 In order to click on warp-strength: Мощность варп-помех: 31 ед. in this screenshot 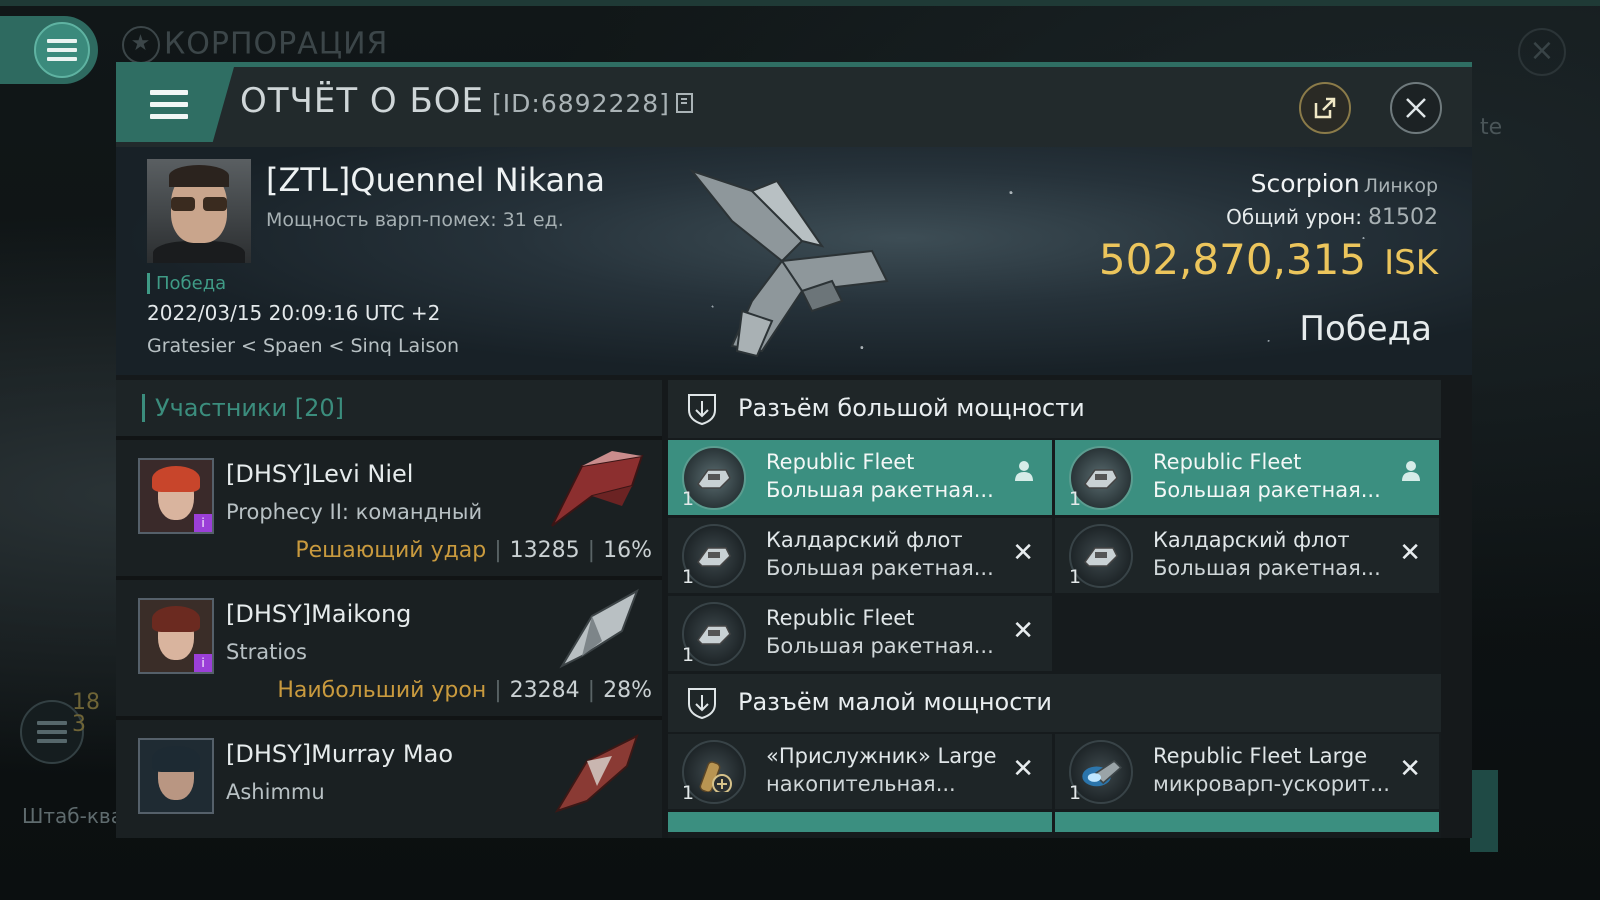, I will do `click(415, 220)`.